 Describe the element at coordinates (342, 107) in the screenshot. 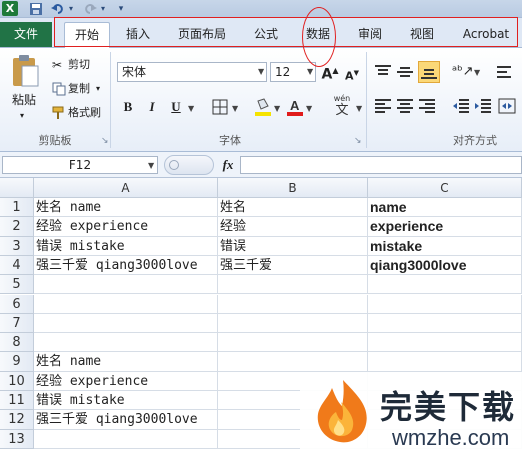

I see `phonetic-guide-icon: wén 文` at that location.